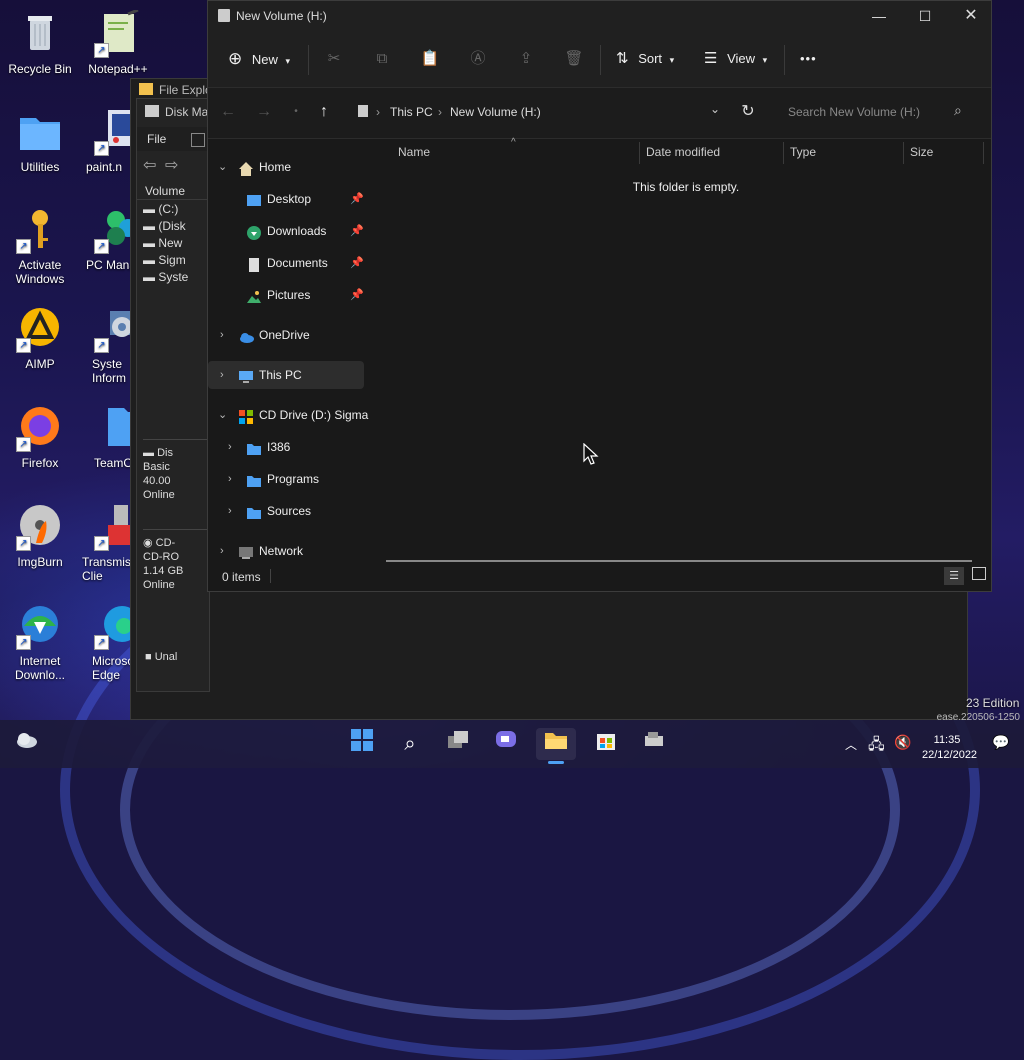  Describe the element at coordinates (165, 191) in the screenshot. I see `volume-column-header: Volume` at that location.